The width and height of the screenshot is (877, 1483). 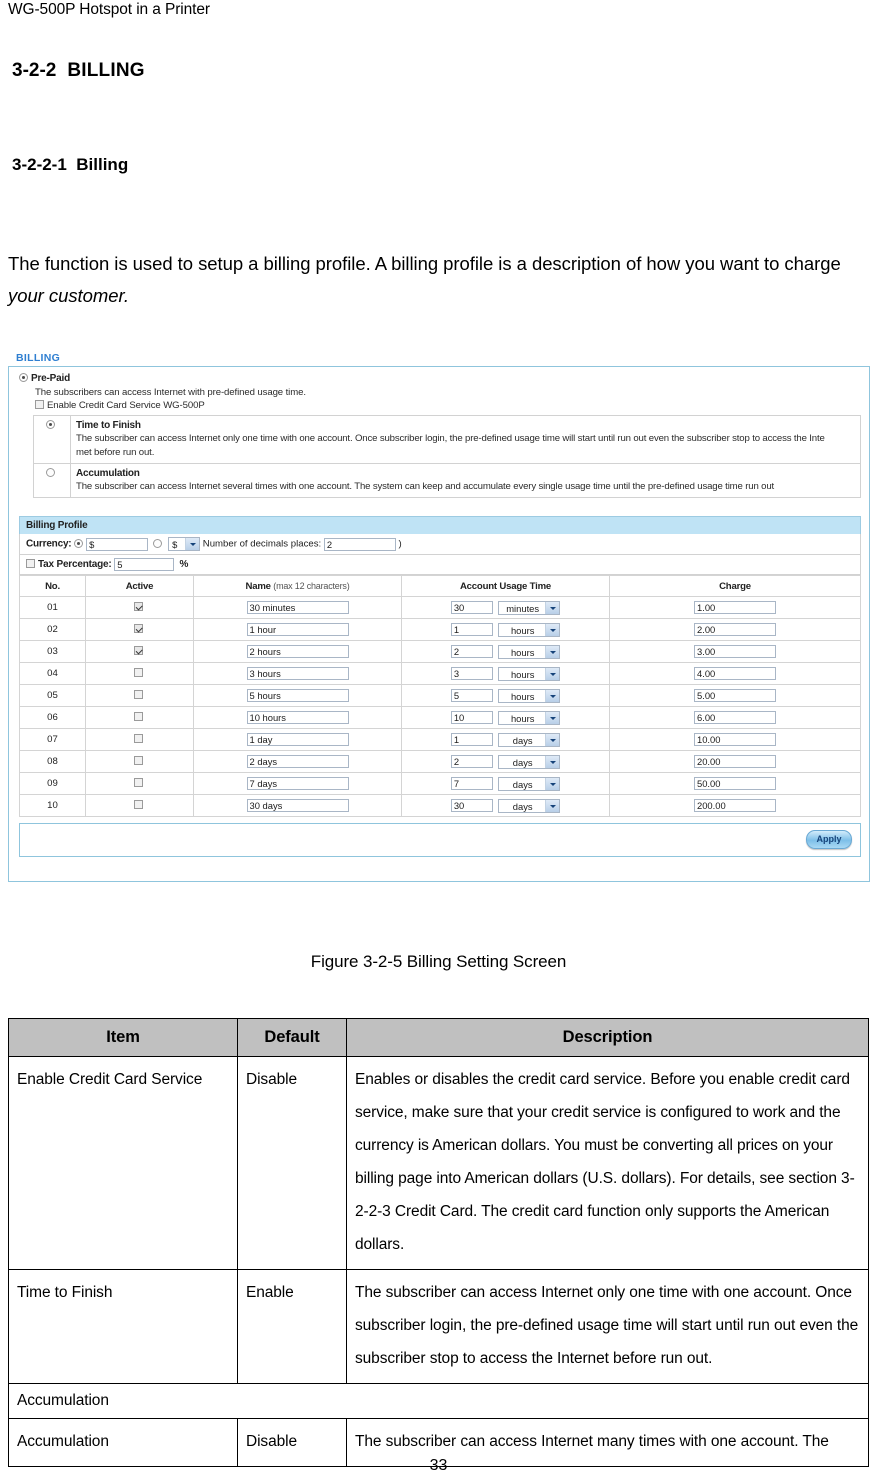 What do you see at coordinates (50, 472) in the screenshot?
I see `accumulation-radio-icon` at bounding box center [50, 472].